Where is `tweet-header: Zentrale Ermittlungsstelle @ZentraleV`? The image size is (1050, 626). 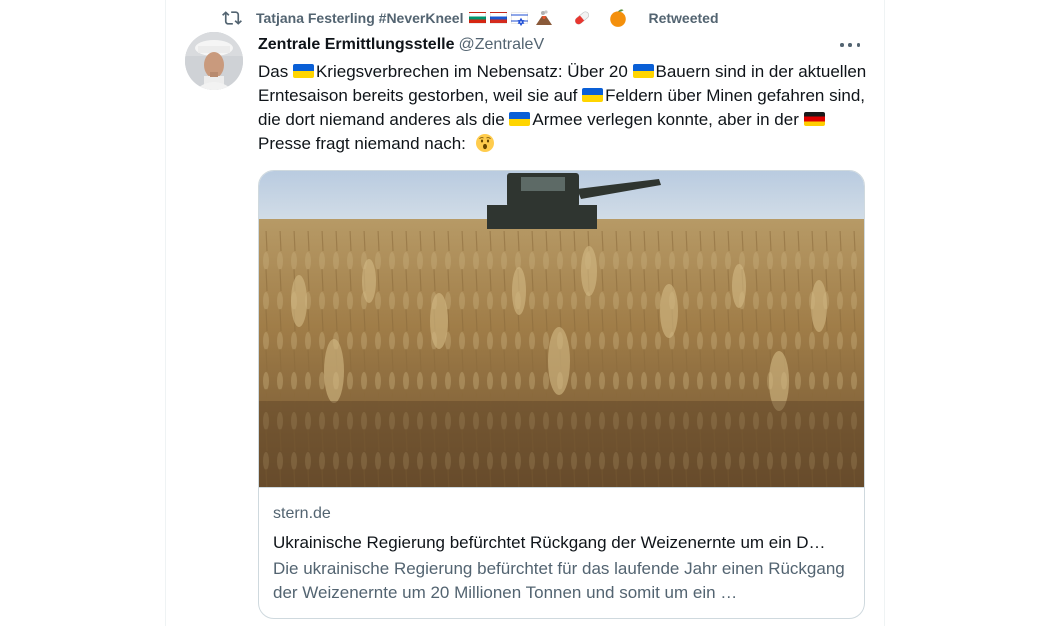 tweet-header: Zentrale Ermittlungsstelle @ZentraleV is located at coordinates (563, 45).